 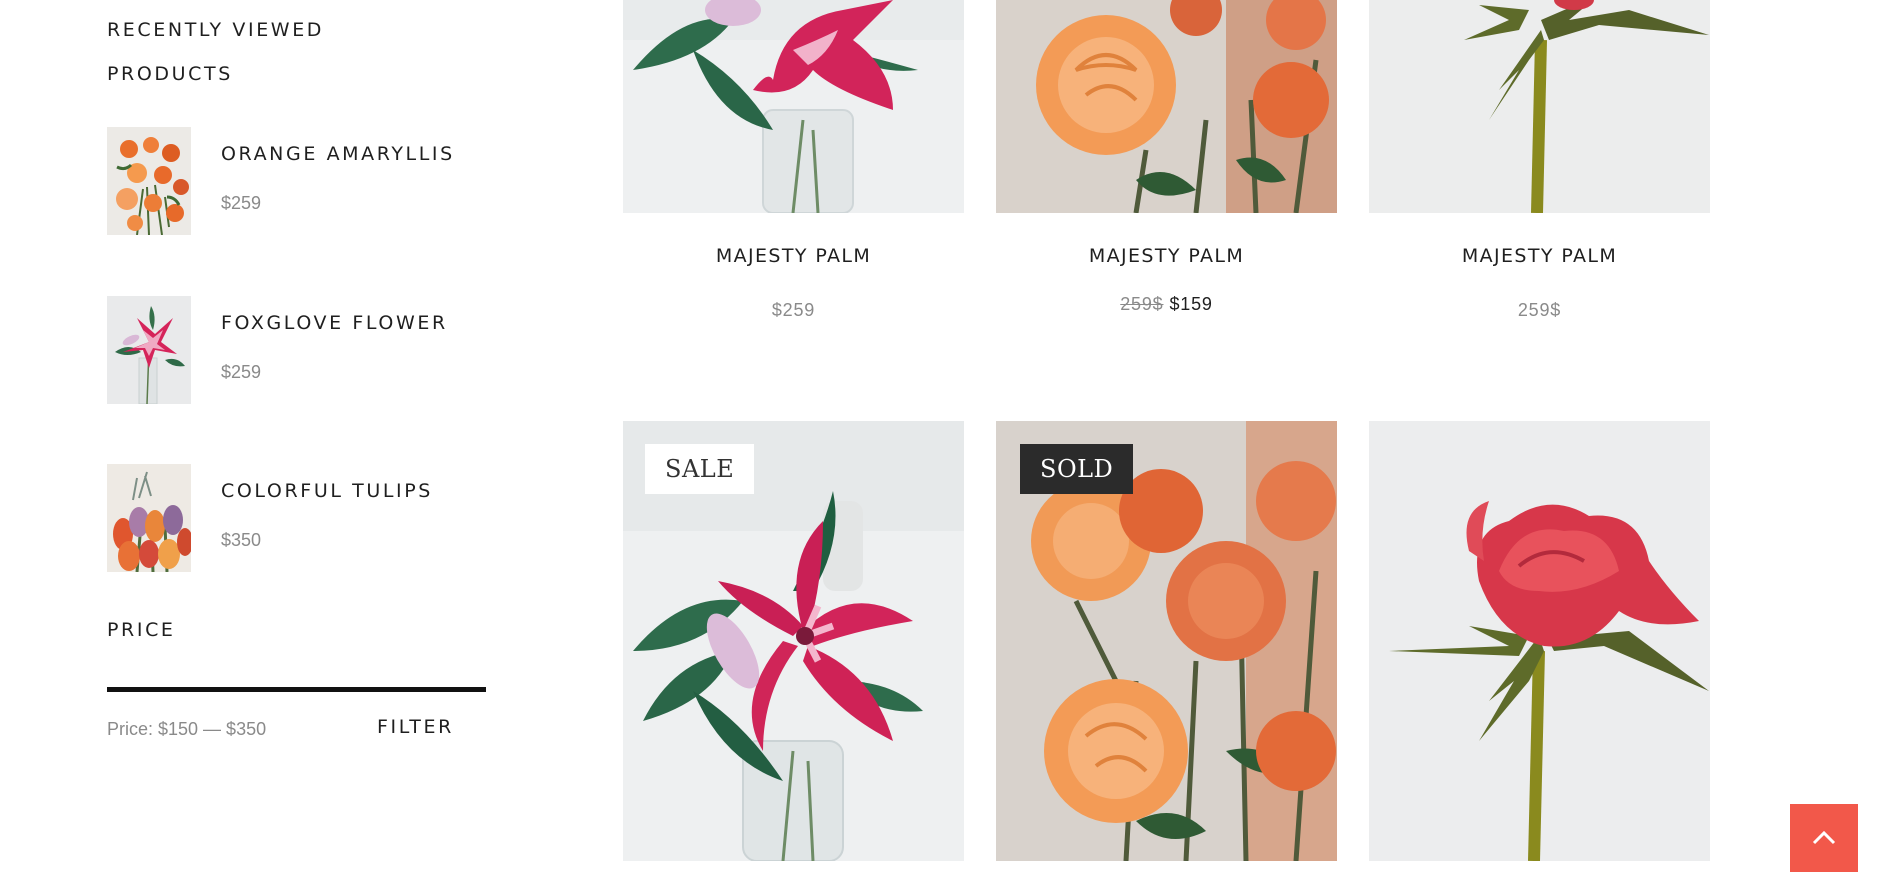 What do you see at coordinates (1166, 304) in the screenshot?
I see `product-price: 259$ $159` at bounding box center [1166, 304].